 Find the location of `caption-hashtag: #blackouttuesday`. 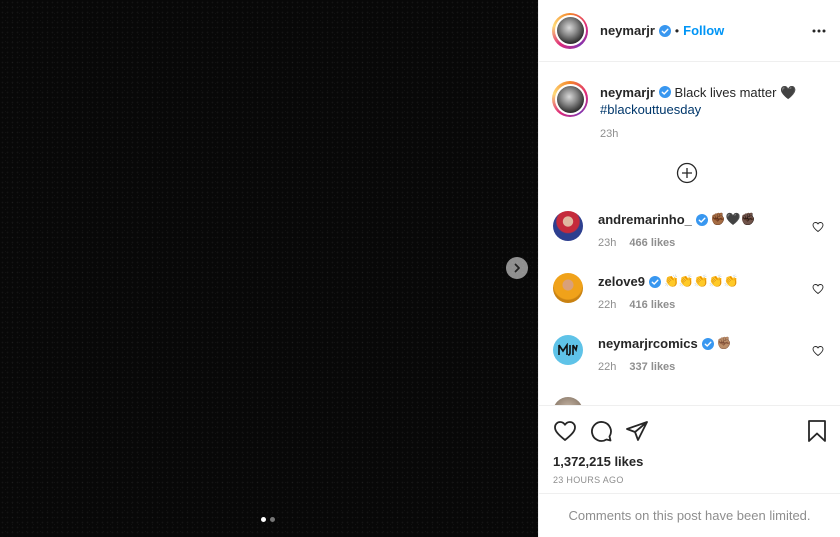

caption-hashtag: #blackouttuesday is located at coordinates (650, 109).